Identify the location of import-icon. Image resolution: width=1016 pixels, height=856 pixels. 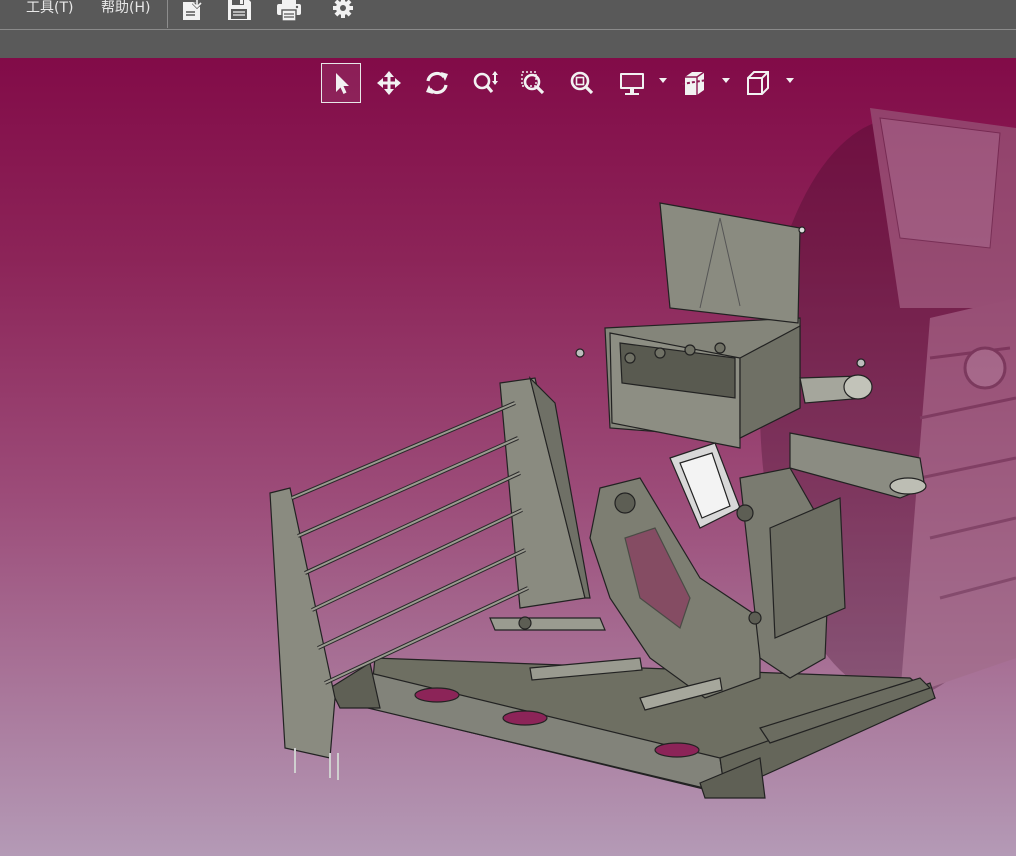
(192, 11).